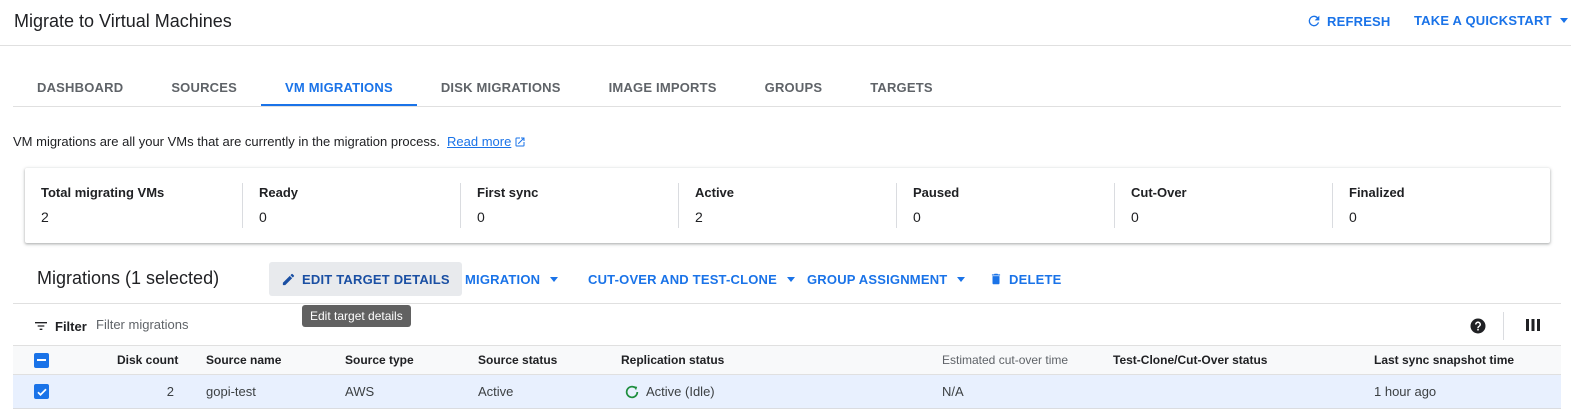 The image size is (1571, 411). I want to click on filter-icon, so click(41, 326).